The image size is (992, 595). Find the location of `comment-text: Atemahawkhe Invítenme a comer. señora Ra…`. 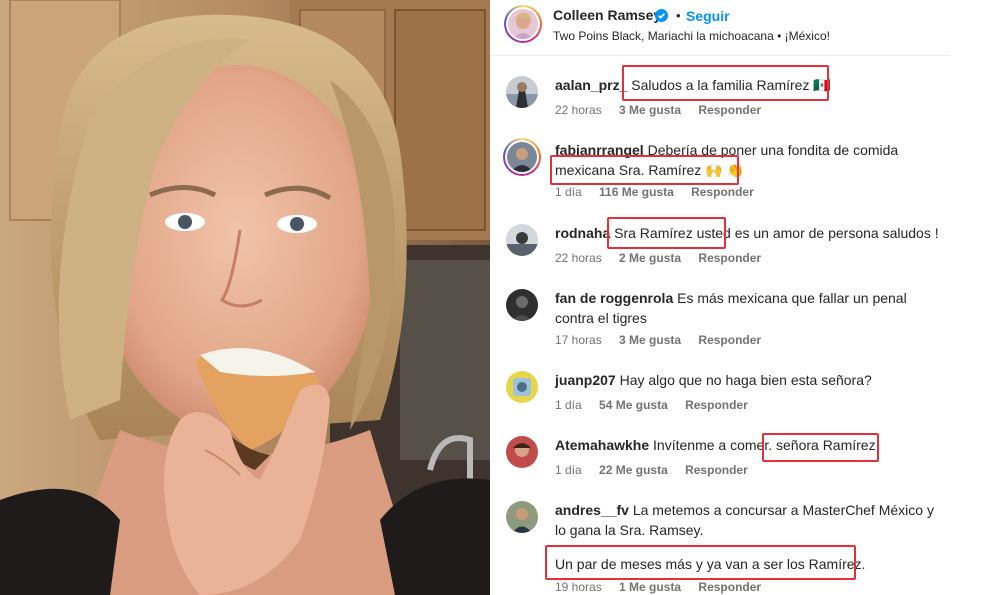

comment-text: Atemahawkhe Invítenme a comer. señora Ra… is located at coordinates (750, 445).